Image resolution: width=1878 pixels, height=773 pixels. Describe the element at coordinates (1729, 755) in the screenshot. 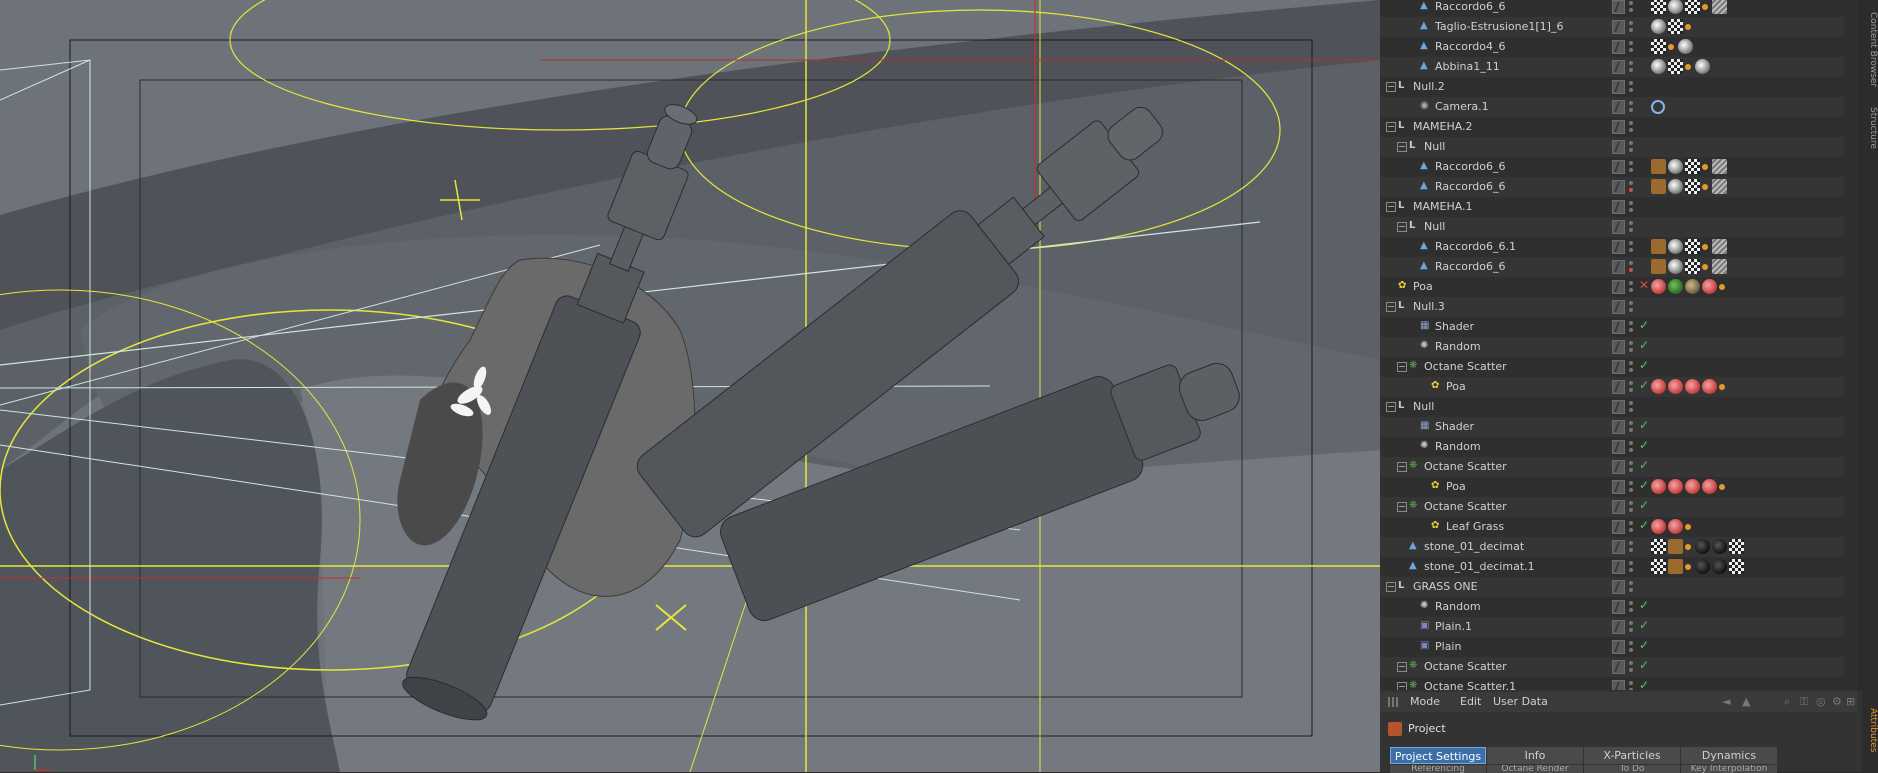

I see `tab-dynamics: Dynamics` at that location.